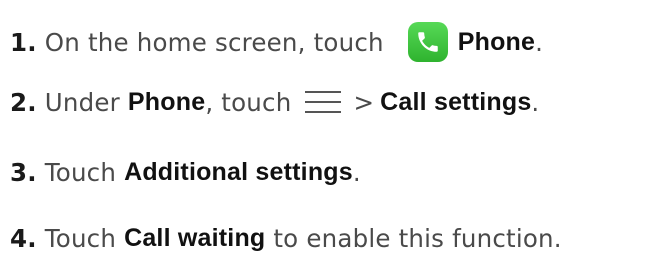 This screenshot has width=646, height=279. What do you see at coordinates (23, 172) in the screenshot?
I see `step-number: 3.` at bounding box center [23, 172].